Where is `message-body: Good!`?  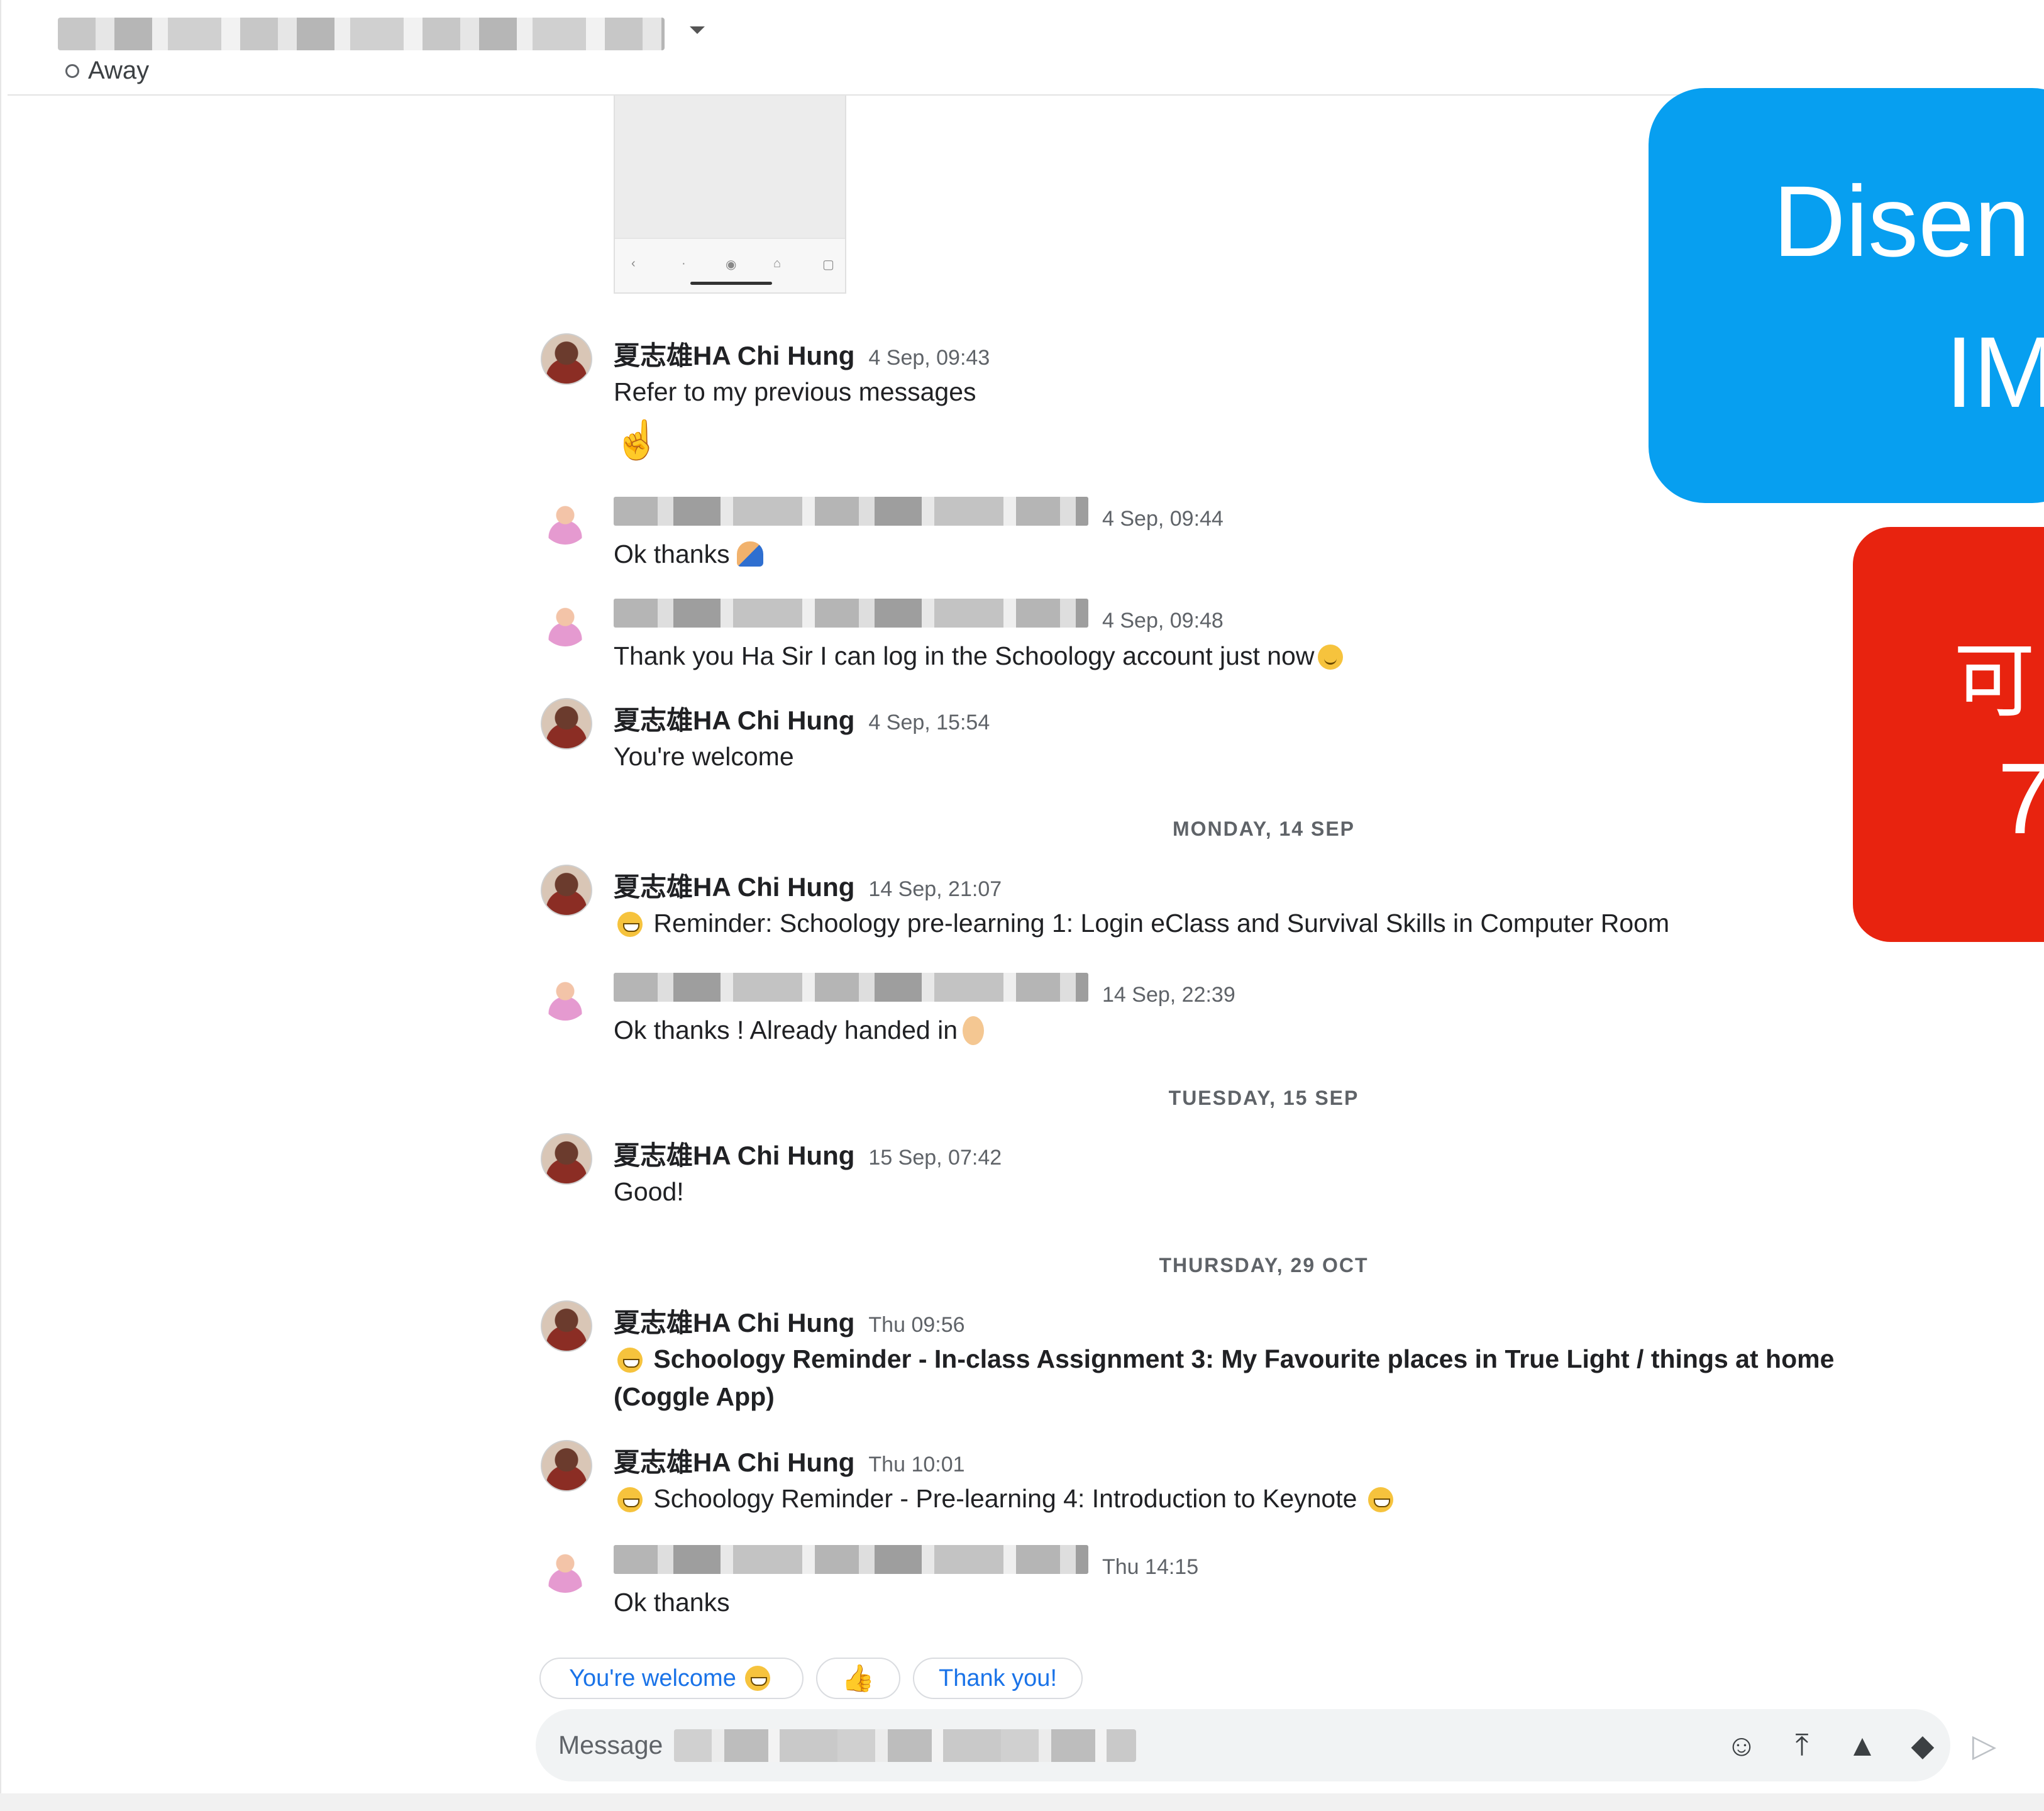
message-body: Good! is located at coordinates (649, 1191).